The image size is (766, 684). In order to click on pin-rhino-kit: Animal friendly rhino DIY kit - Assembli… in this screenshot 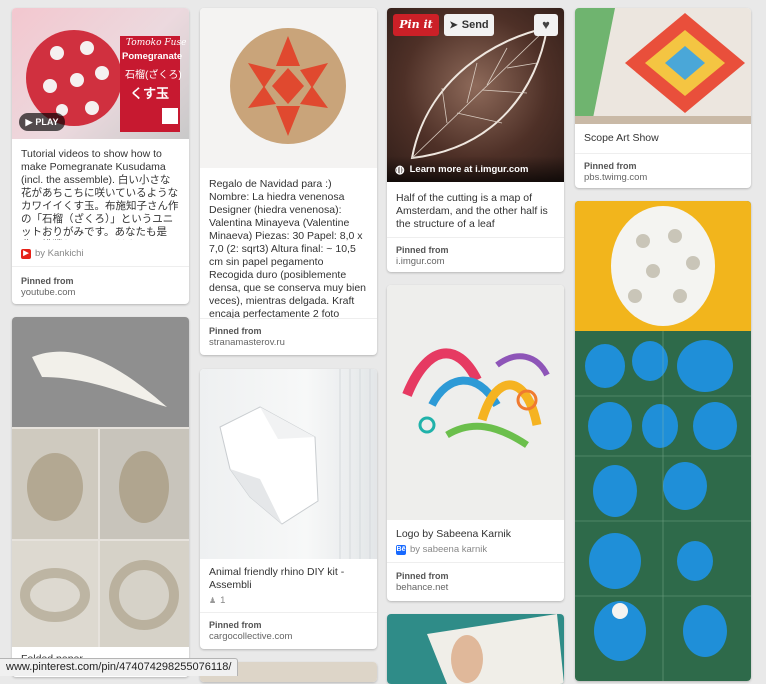, I will do `click(288, 509)`.